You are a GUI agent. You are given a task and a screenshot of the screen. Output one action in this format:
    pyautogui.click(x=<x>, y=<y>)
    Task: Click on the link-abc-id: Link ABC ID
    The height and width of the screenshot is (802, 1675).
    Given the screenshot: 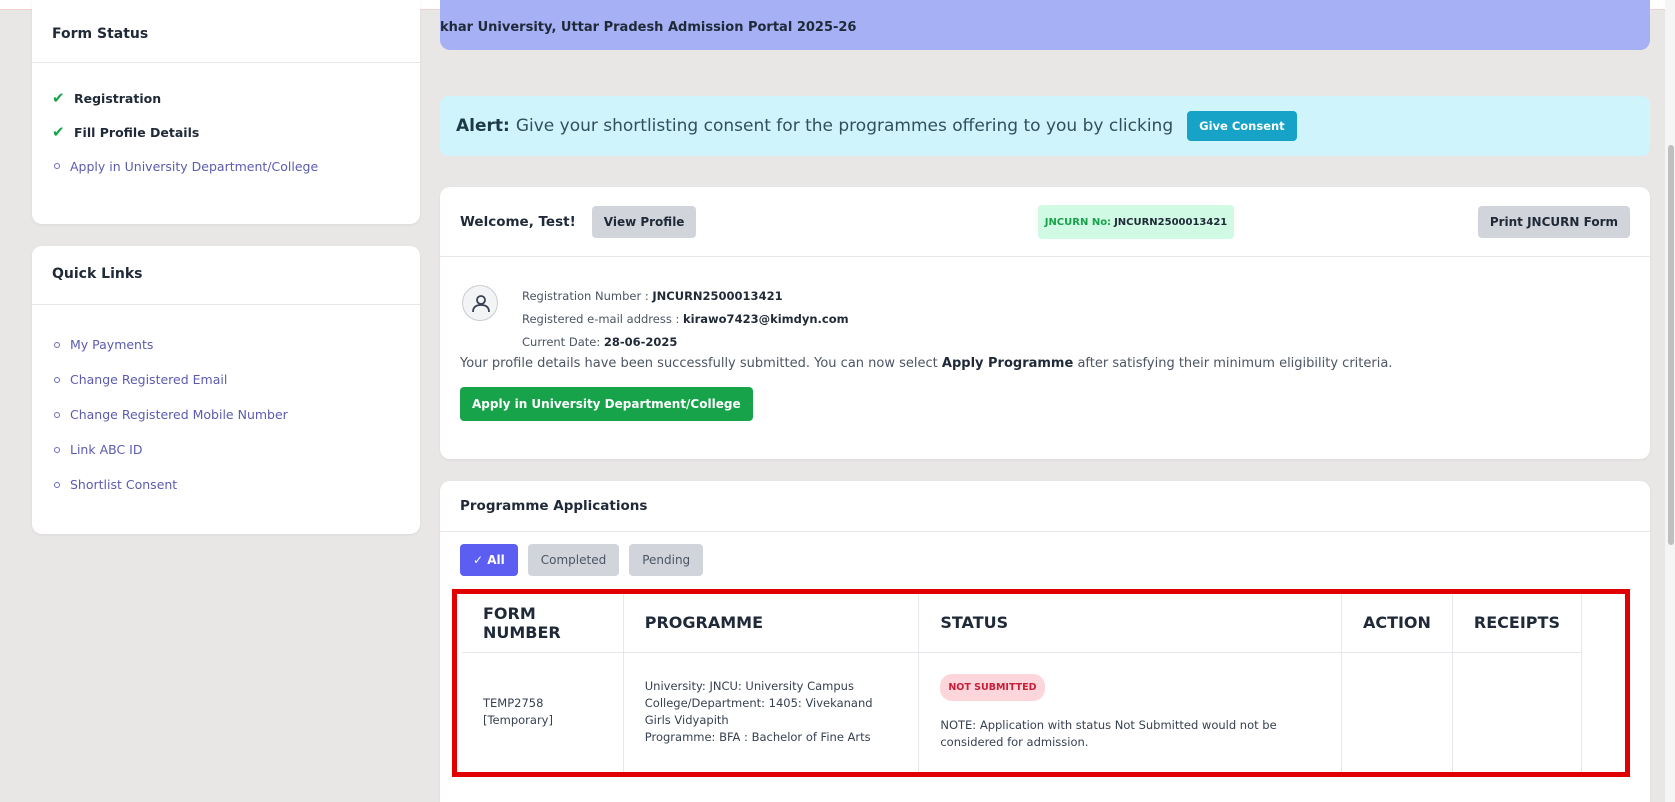 What is the action you would take?
    pyautogui.click(x=226, y=449)
    